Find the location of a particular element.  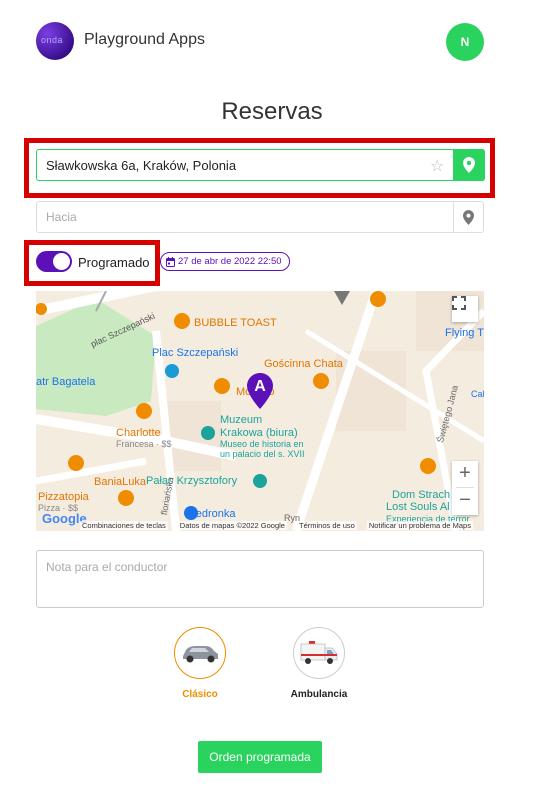

map-zoom-controls: + − is located at coordinates (465, 488).